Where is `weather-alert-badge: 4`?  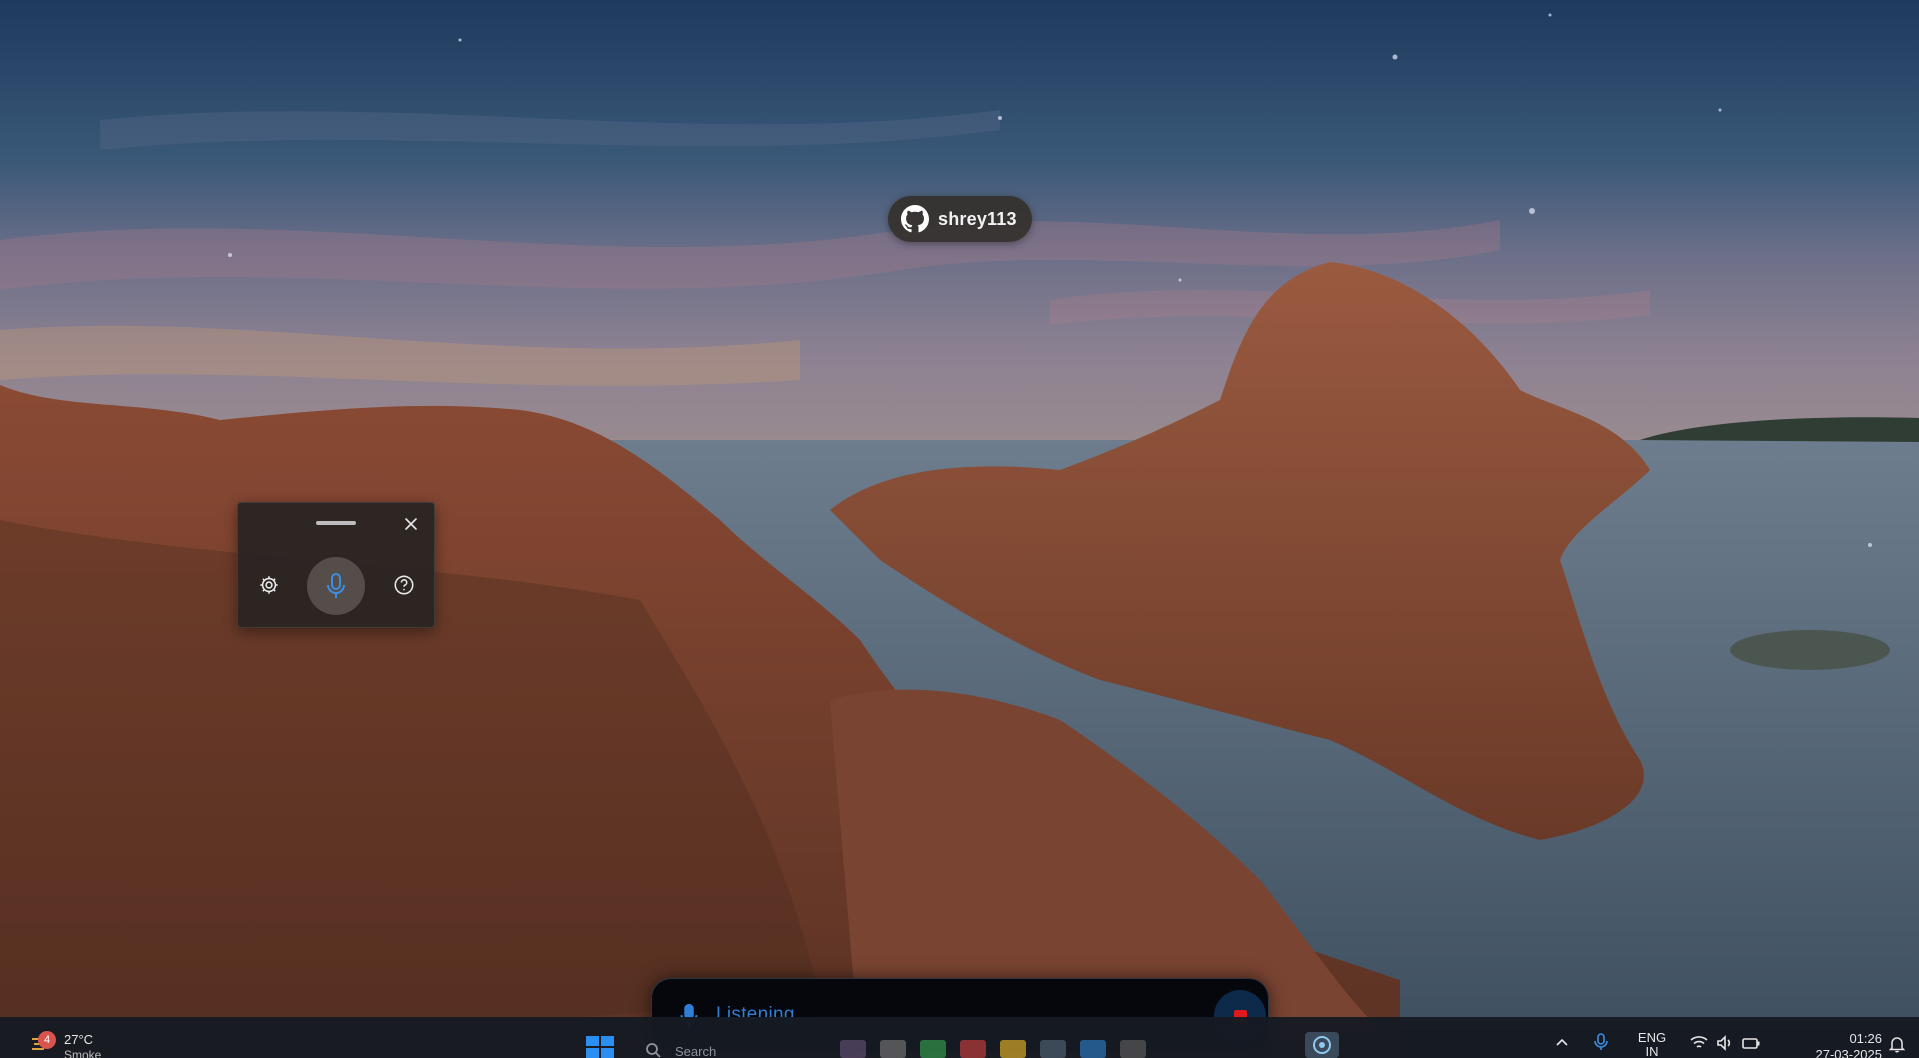
weather-alert-badge: 4 is located at coordinates (47, 1040).